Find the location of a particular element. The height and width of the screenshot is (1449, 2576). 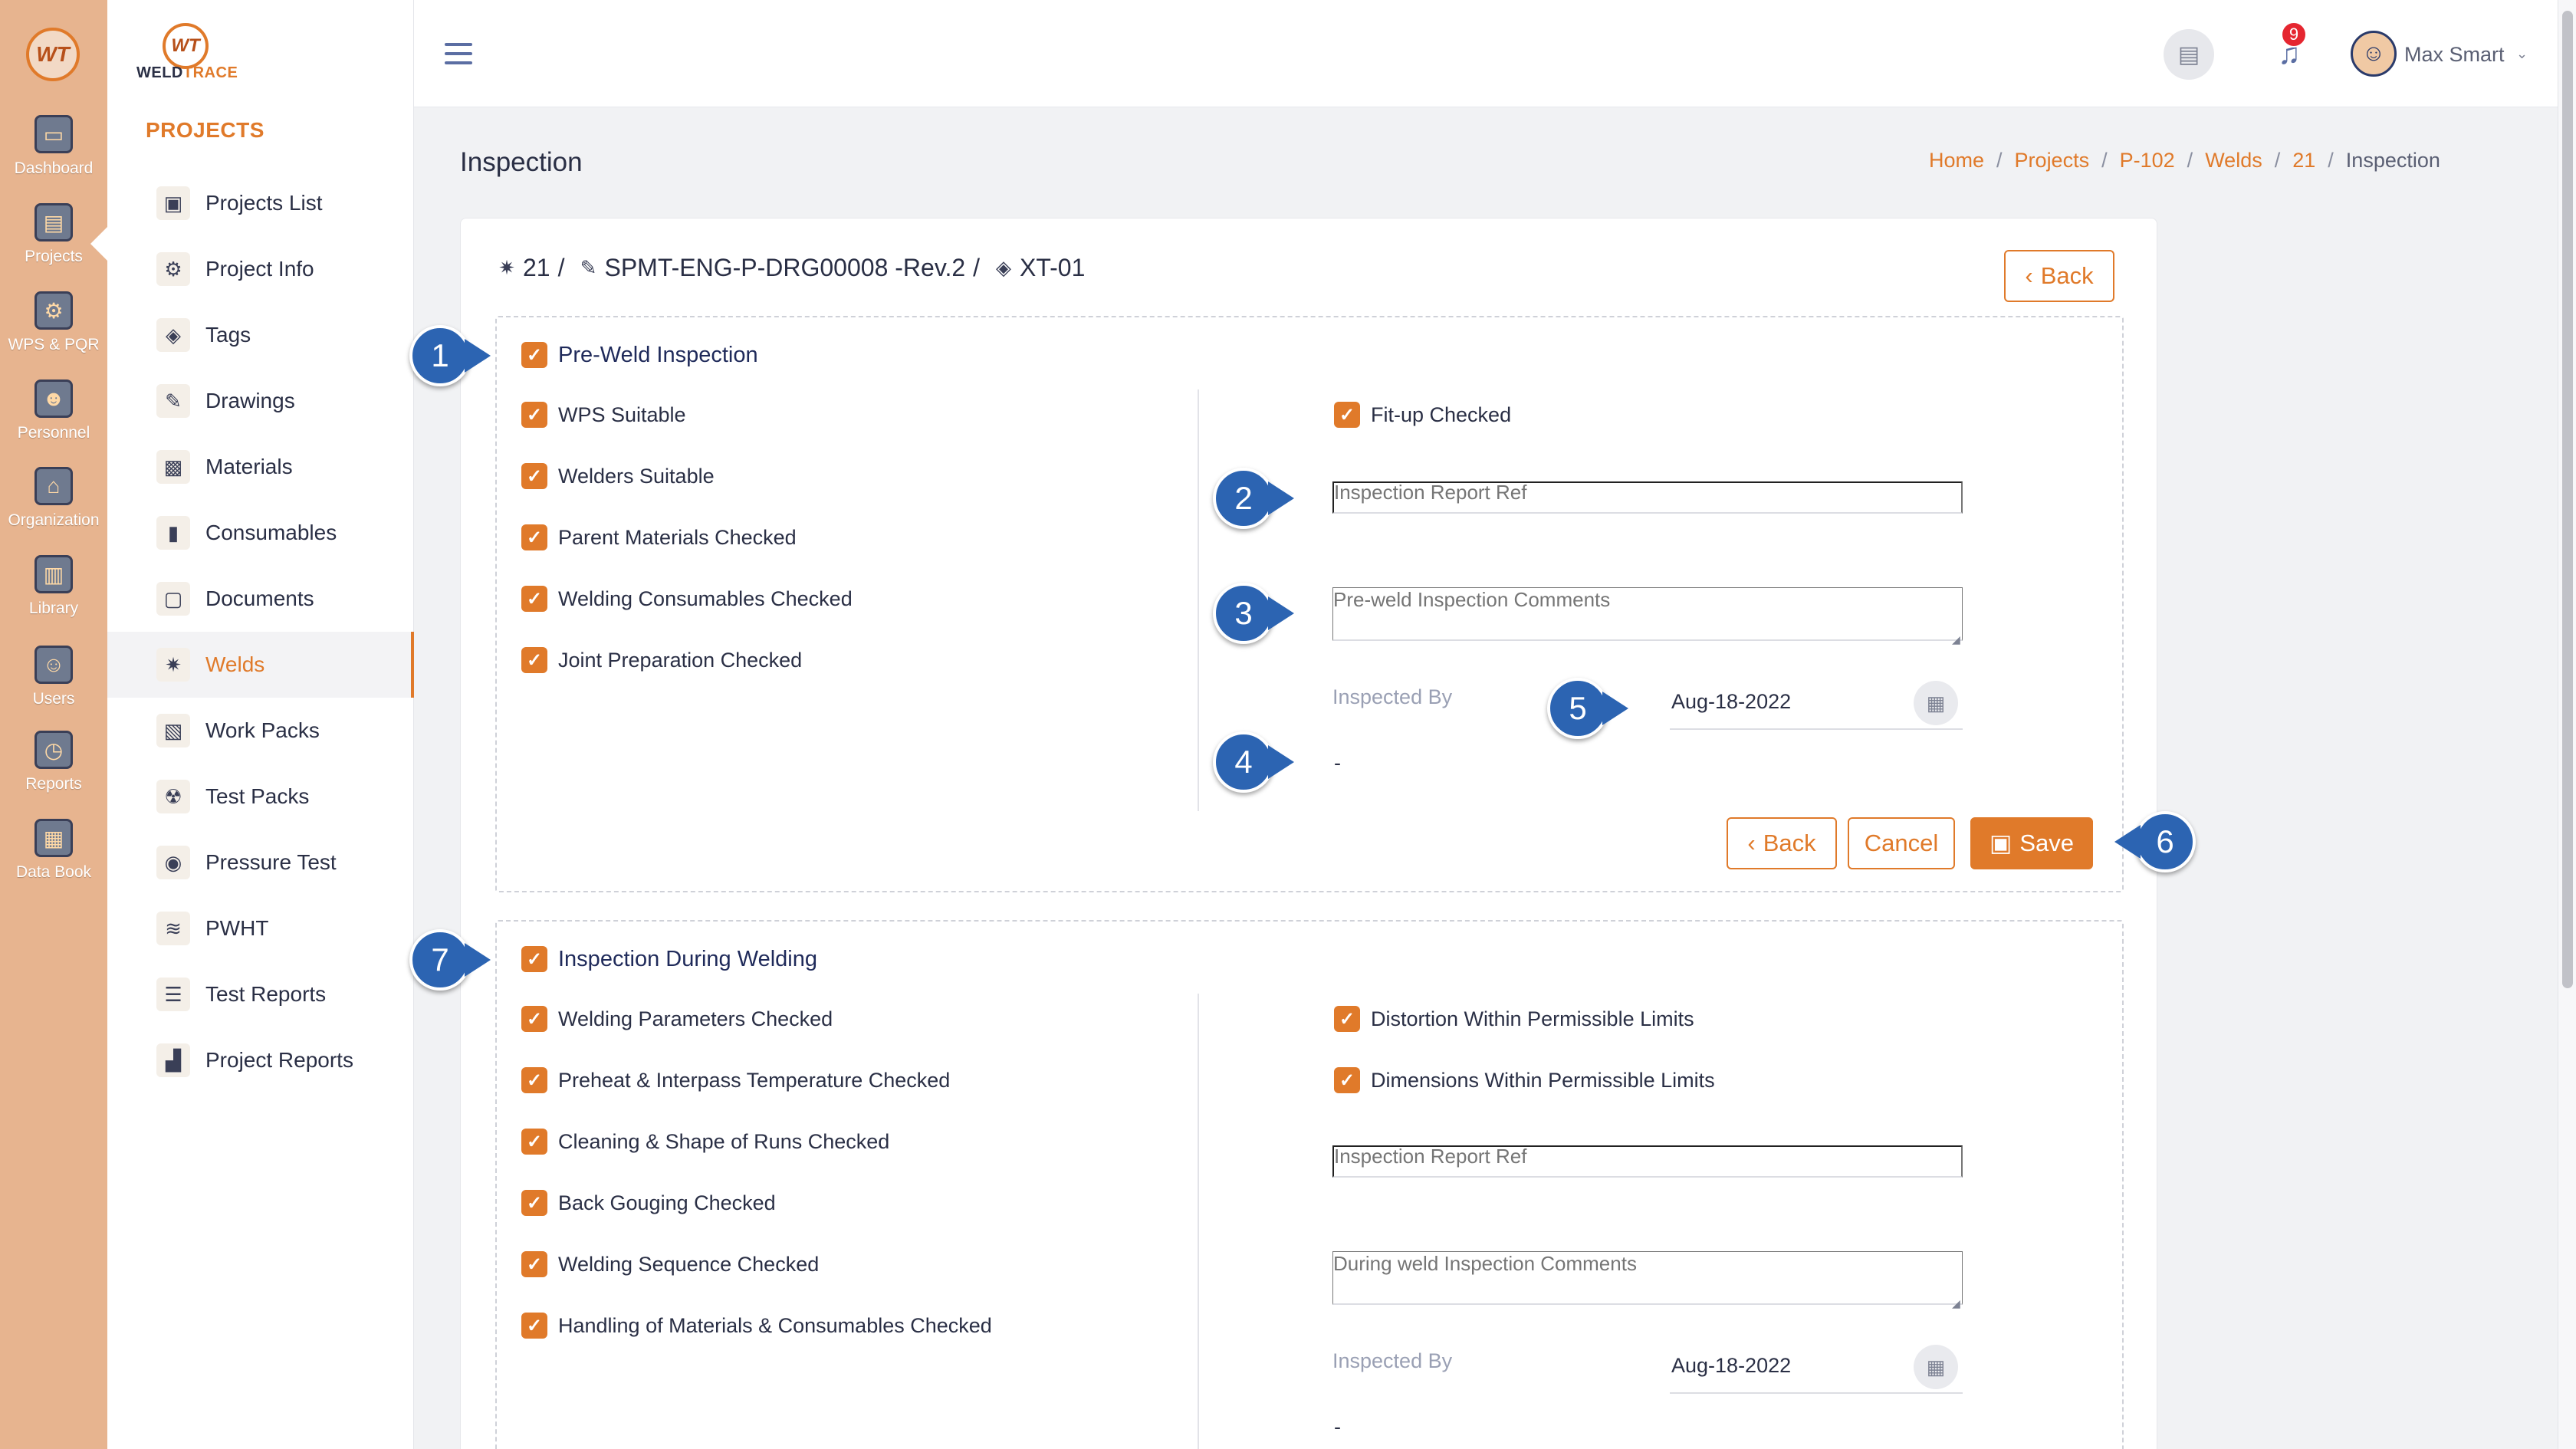

check-label: Welding Sequence Checked is located at coordinates (689, 1264).